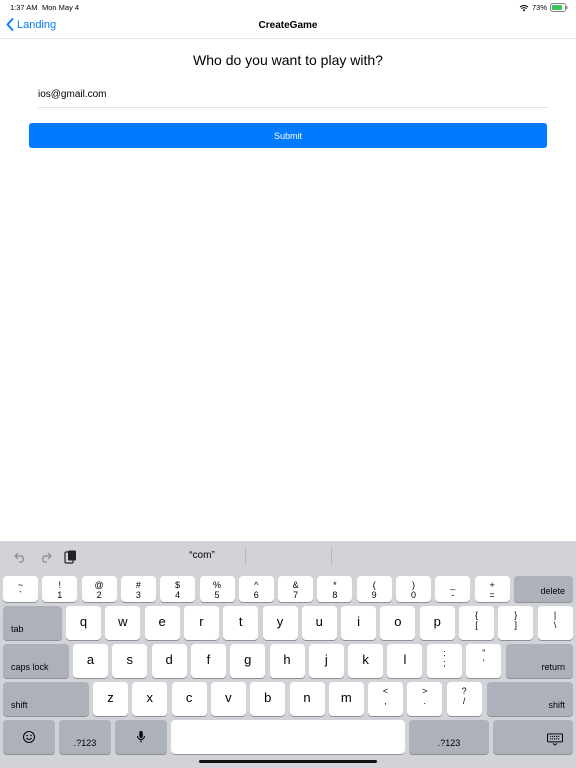 The width and height of the screenshot is (576, 768). Describe the element at coordinates (110, 699) in the screenshot. I see `key-z: z` at that location.